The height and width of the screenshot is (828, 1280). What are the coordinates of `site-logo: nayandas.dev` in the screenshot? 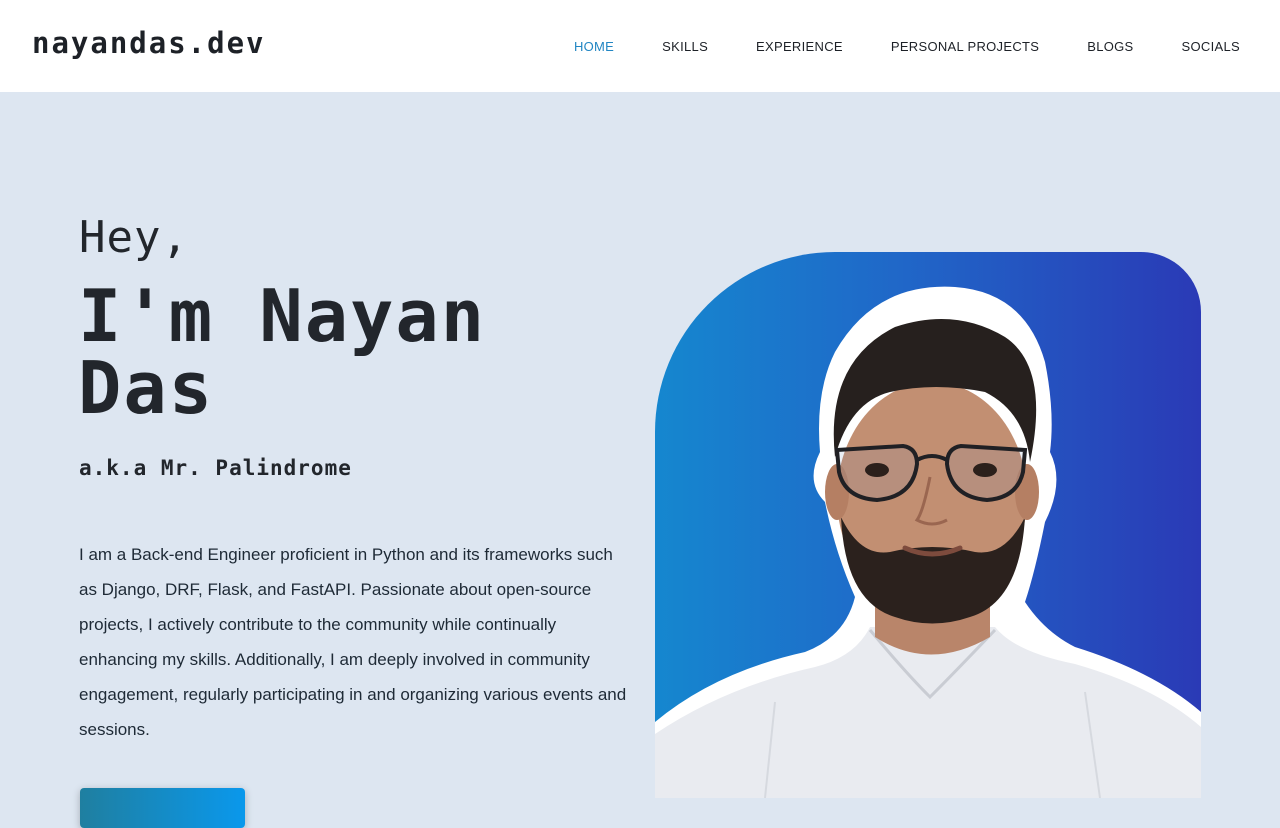 It's located at (149, 43).